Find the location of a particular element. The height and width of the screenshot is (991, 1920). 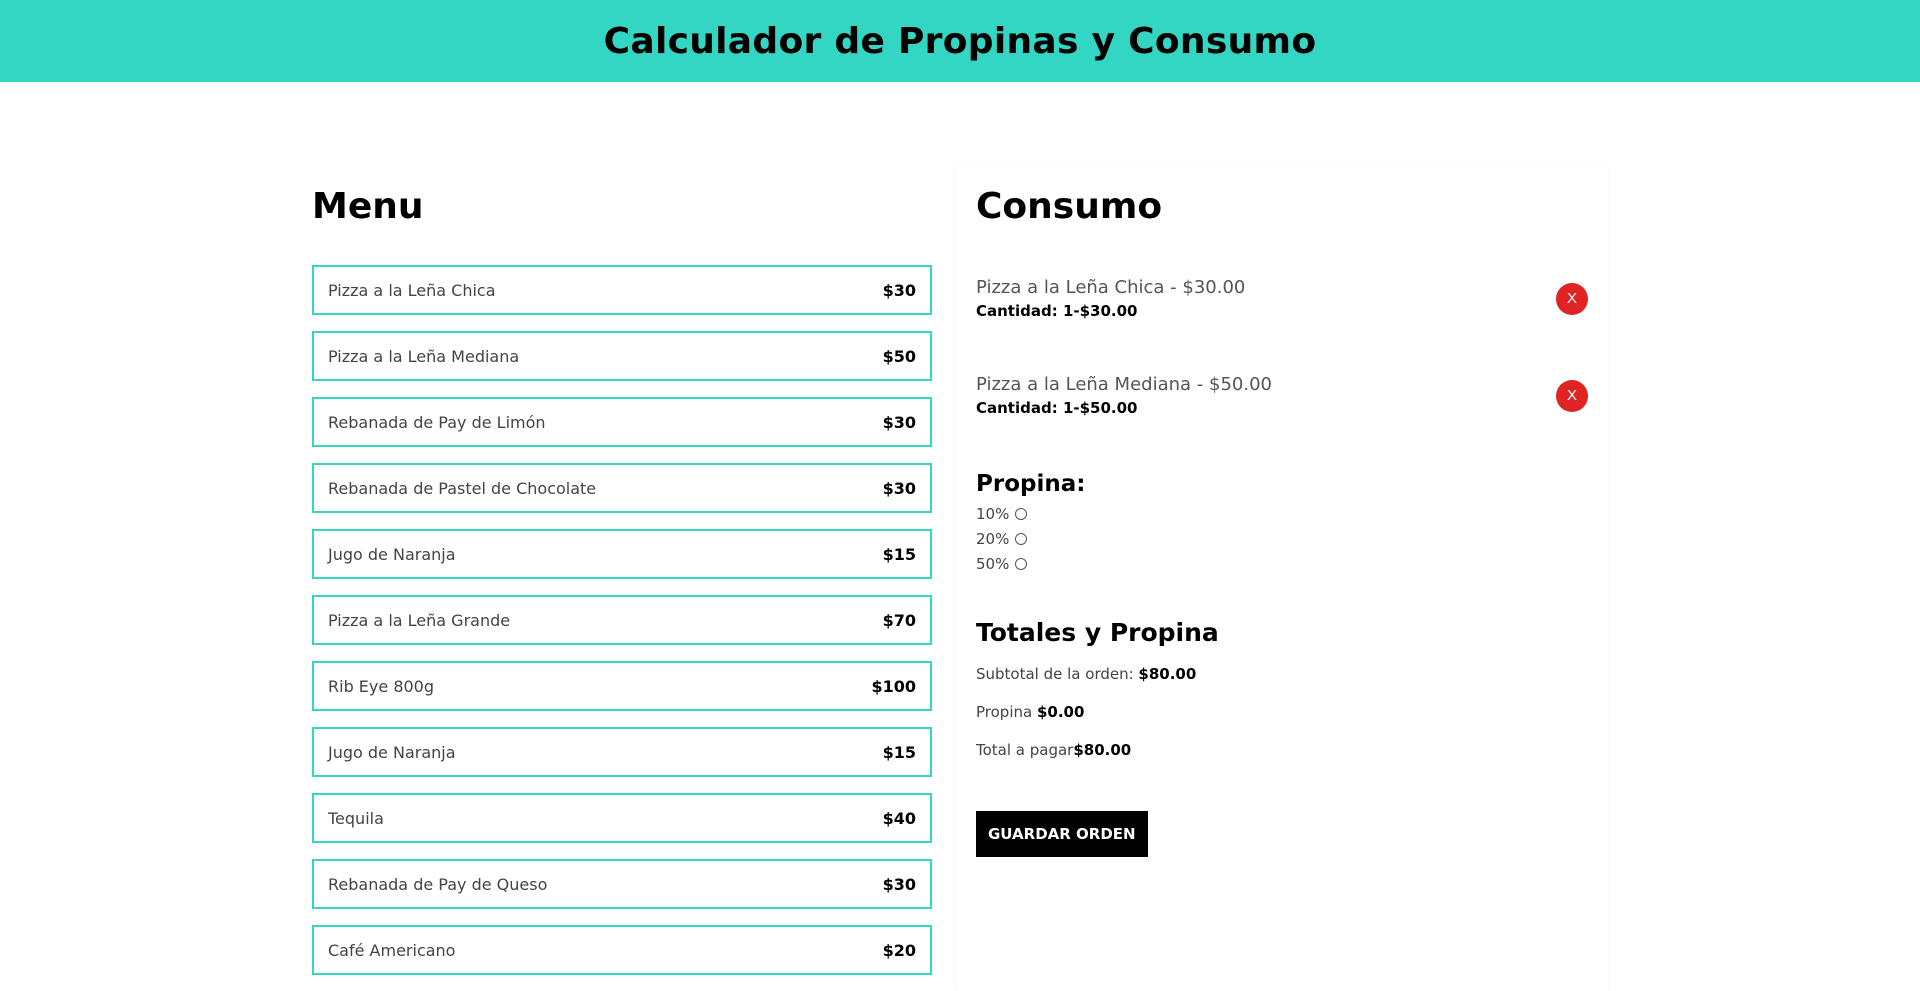

total-label: Total a pagar is located at coordinates (1025, 750).